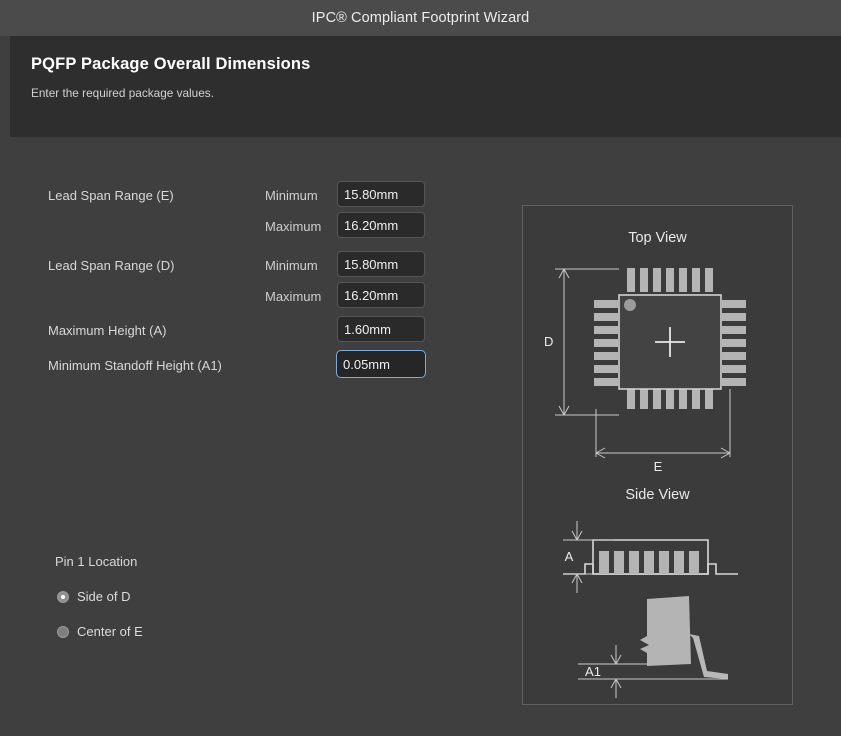  I want to click on window-titlebar: IPC® Compliant Footprint Wizard, so click(420, 18).